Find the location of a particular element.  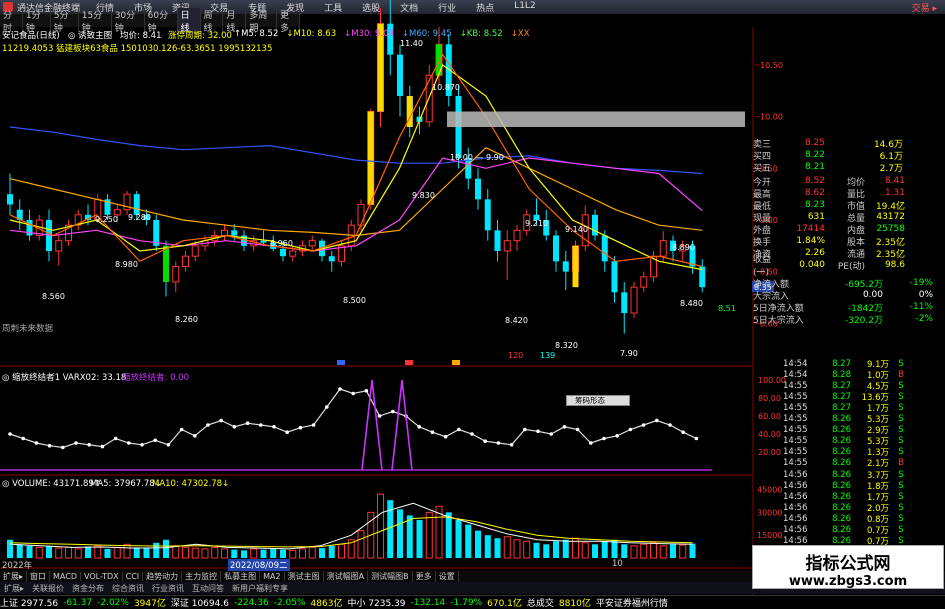

indicator-tab: 测试幅图A is located at coordinates (346, 576).